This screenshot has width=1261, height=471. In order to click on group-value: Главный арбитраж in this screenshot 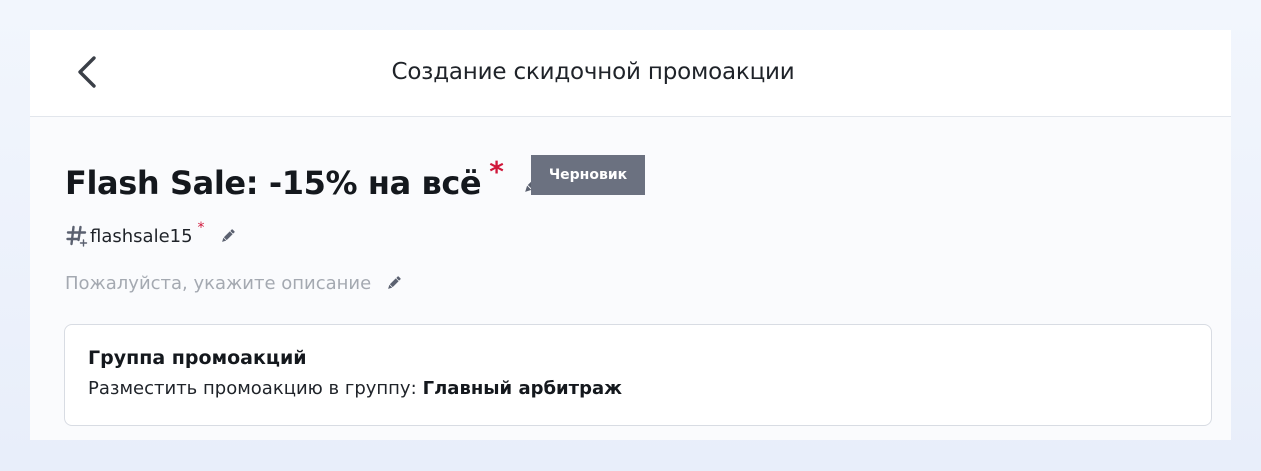, I will do `click(522, 388)`.